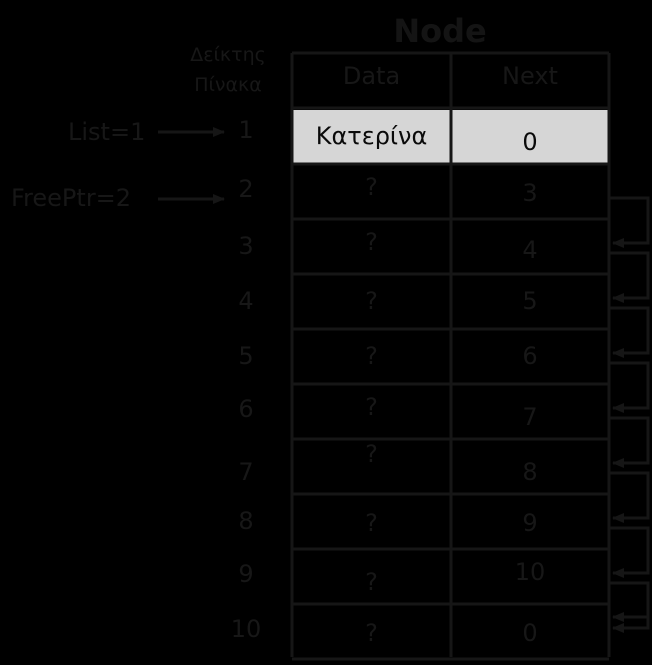 The image size is (652, 665). Describe the element at coordinates (371, 136) in the screenshot. I see `data-cell: Κατερίνα` at that location.